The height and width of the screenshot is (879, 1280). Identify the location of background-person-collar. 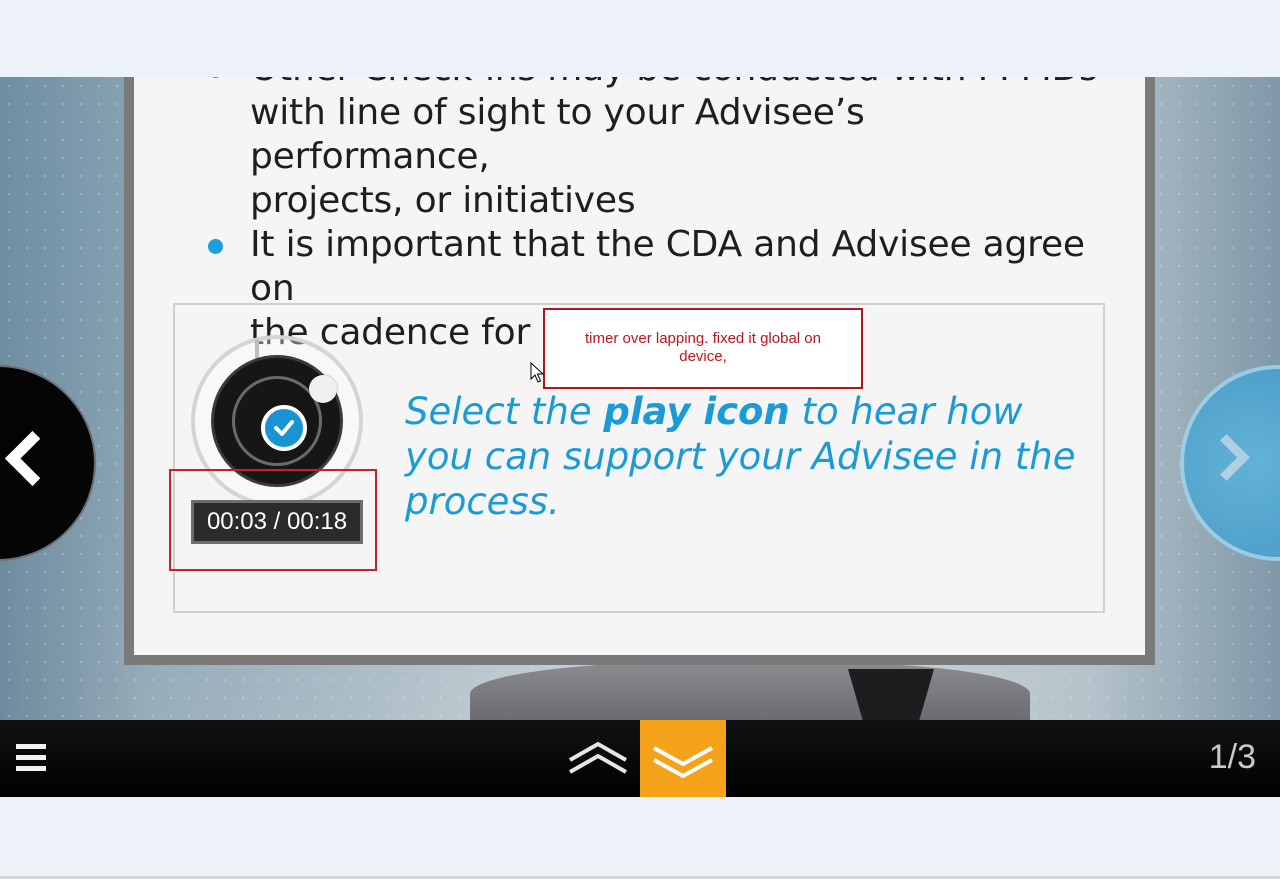
(891, 694).